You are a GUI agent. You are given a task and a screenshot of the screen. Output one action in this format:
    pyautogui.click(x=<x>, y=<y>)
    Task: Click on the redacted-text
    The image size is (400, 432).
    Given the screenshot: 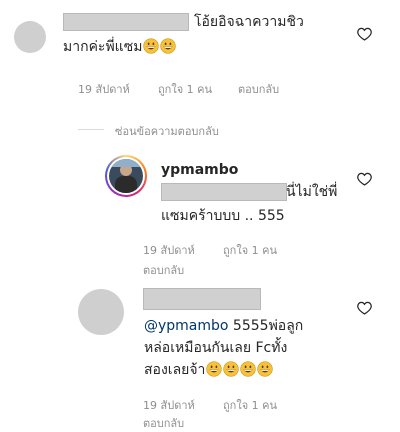 What is the action you would take?
    pyautogui.click(x=224, y=192)
    